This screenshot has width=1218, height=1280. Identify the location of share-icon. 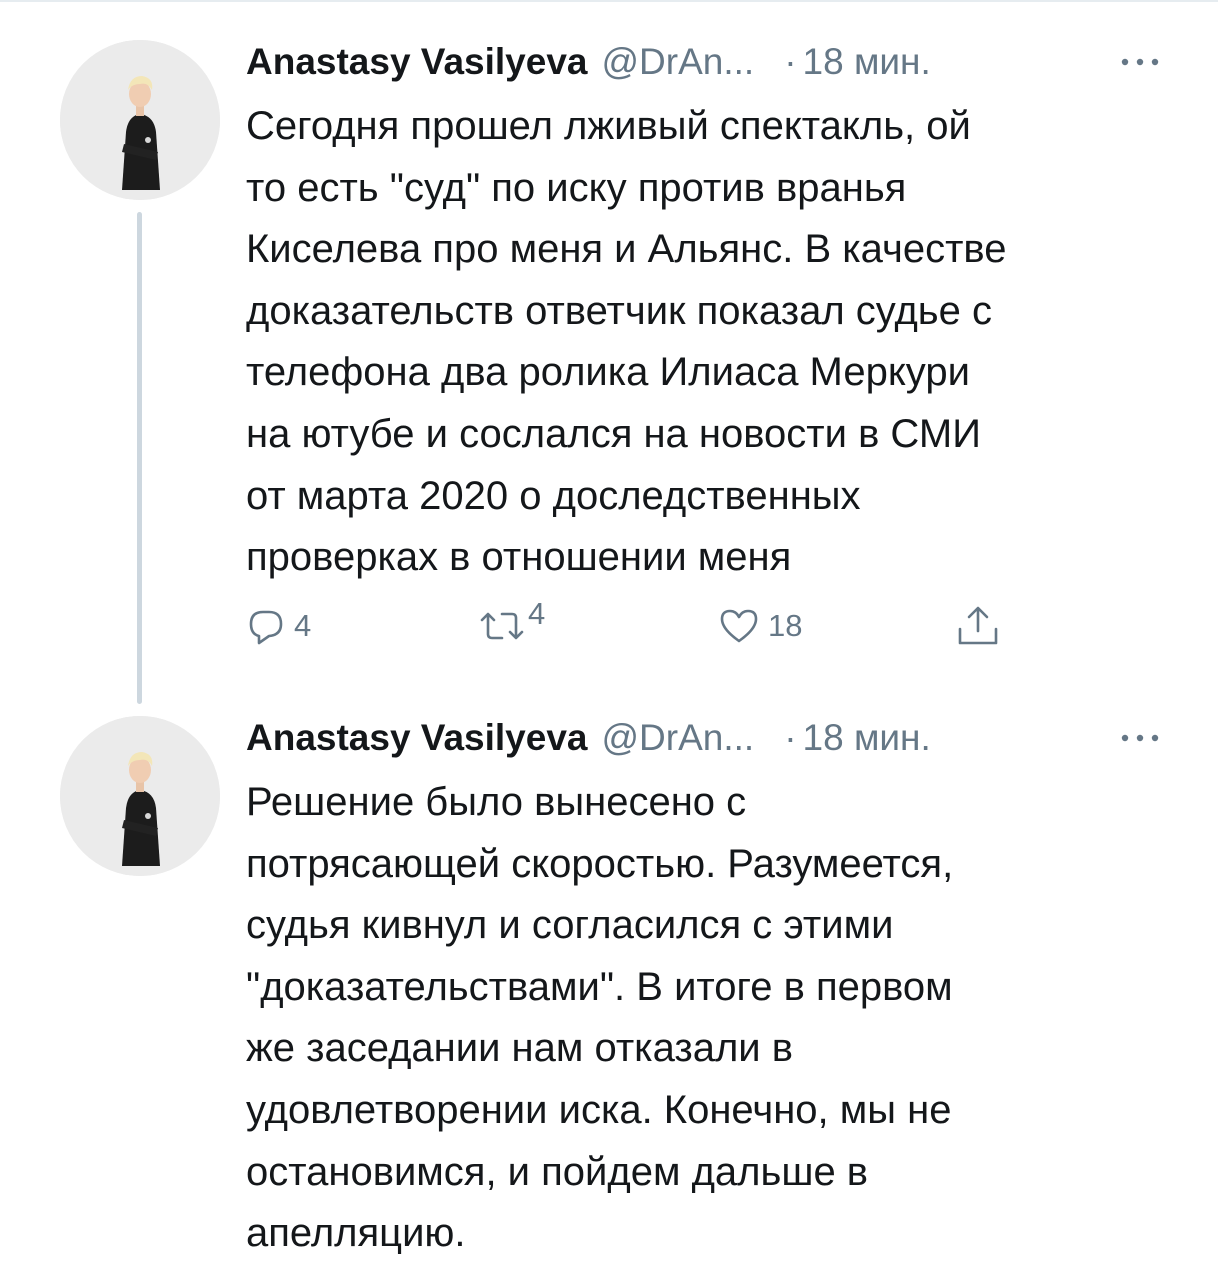
(978, 626).